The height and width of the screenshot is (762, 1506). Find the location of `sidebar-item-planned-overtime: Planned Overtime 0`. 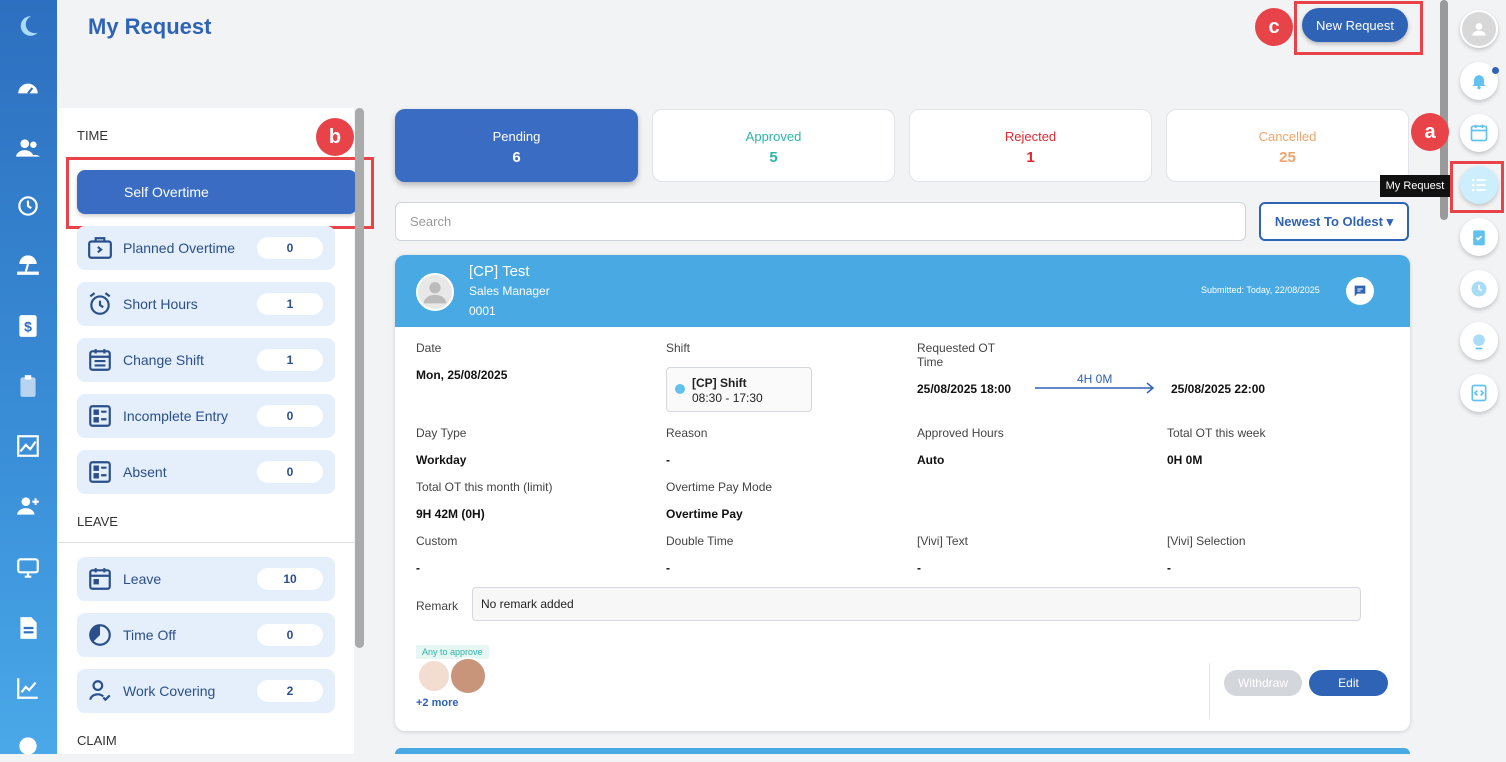

sidebar-item-planned-overtime: Planned Overtime 0 is located at coordinates (206, 248).